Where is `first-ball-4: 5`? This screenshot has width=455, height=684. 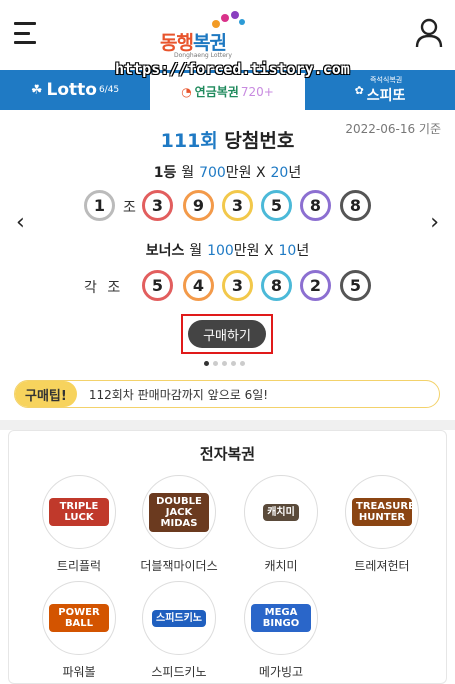
first-ball-4: 5 is located at coordinates (276, 205).